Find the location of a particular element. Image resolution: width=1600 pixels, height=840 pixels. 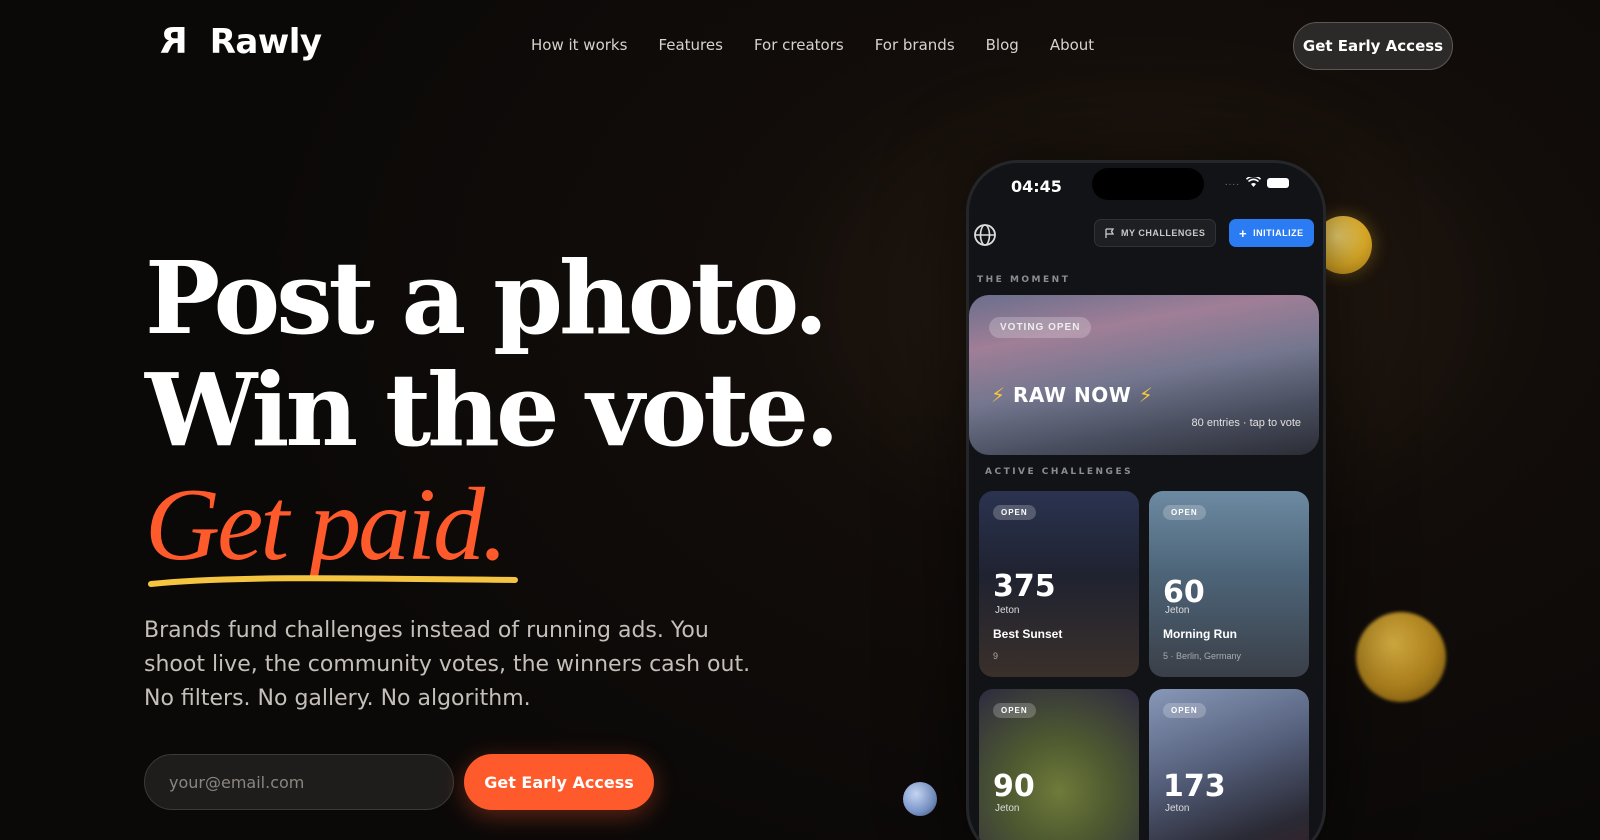

headline-underline is located at coordinates (333, 581).